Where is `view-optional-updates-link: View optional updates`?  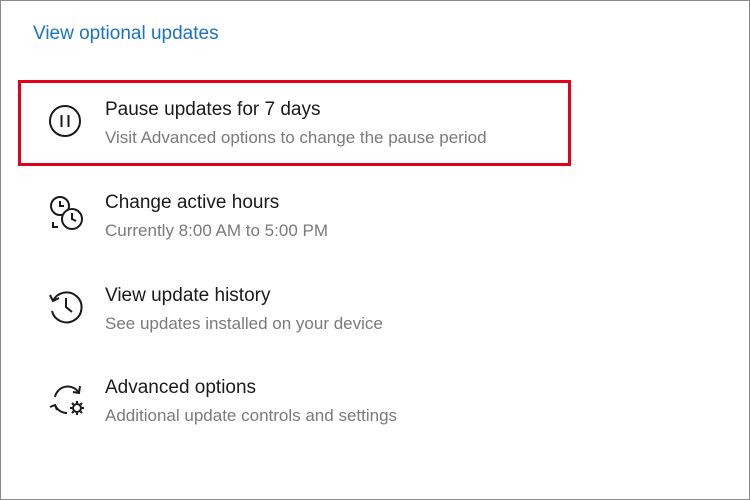 view-optional-updates-link: View optional updates is located at coordinates (126, 34).